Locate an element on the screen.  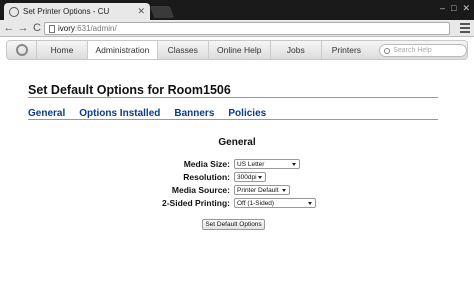
close-window-icon: ✕ is located at coordinates (466, 8).